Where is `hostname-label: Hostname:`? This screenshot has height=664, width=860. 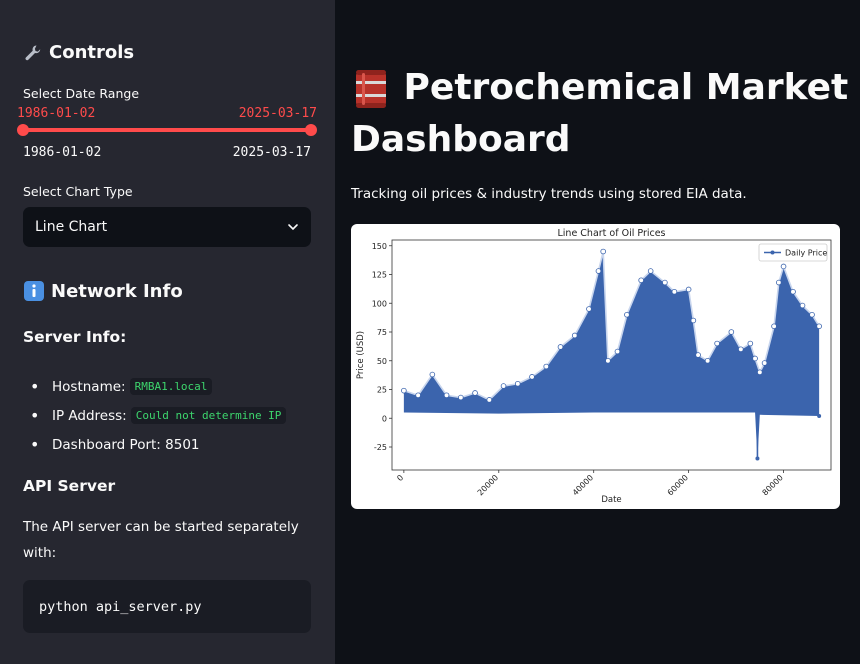 hostname-label: Hostname: is located at coordinates (89, 386).